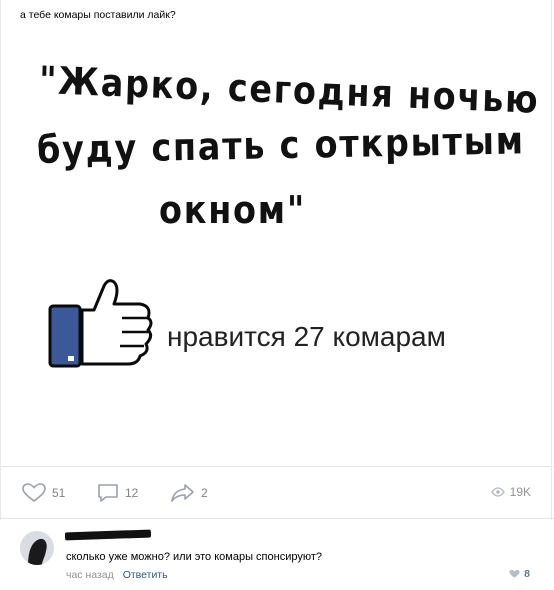 The height and width of the screenshot is (590, 554). Describe the element at coordinates (289, 90) in the screenshot. I see `meme-text-line-1: "Жарко, сегодня ночью` at that location.